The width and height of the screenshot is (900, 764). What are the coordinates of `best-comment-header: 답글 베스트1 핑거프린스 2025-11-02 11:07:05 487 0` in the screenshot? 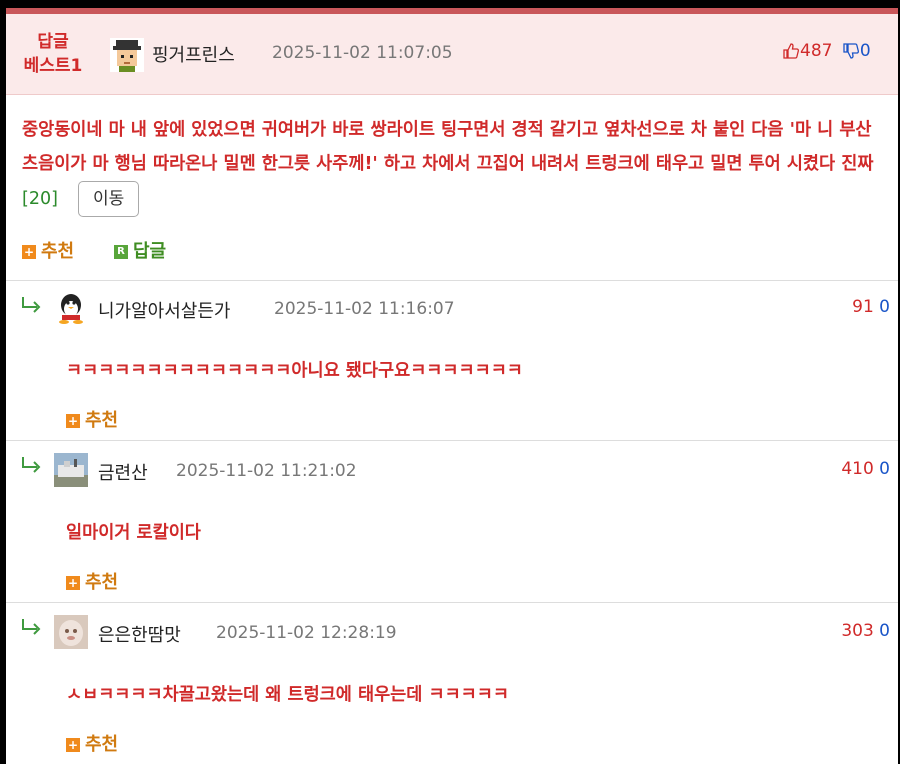 It's located at (452, 54).